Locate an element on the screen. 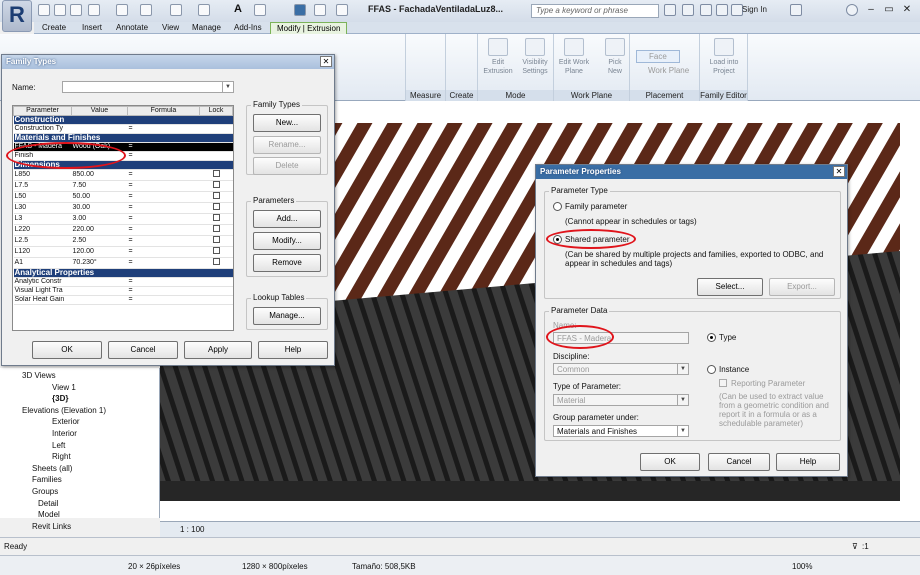 This screenshot has height=575, width=920. type-of-parameter-select: Material ▼ is located at coordinates (621, 400).